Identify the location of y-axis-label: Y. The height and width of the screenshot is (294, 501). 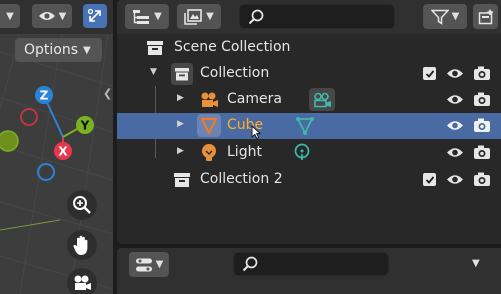
(85, 126).